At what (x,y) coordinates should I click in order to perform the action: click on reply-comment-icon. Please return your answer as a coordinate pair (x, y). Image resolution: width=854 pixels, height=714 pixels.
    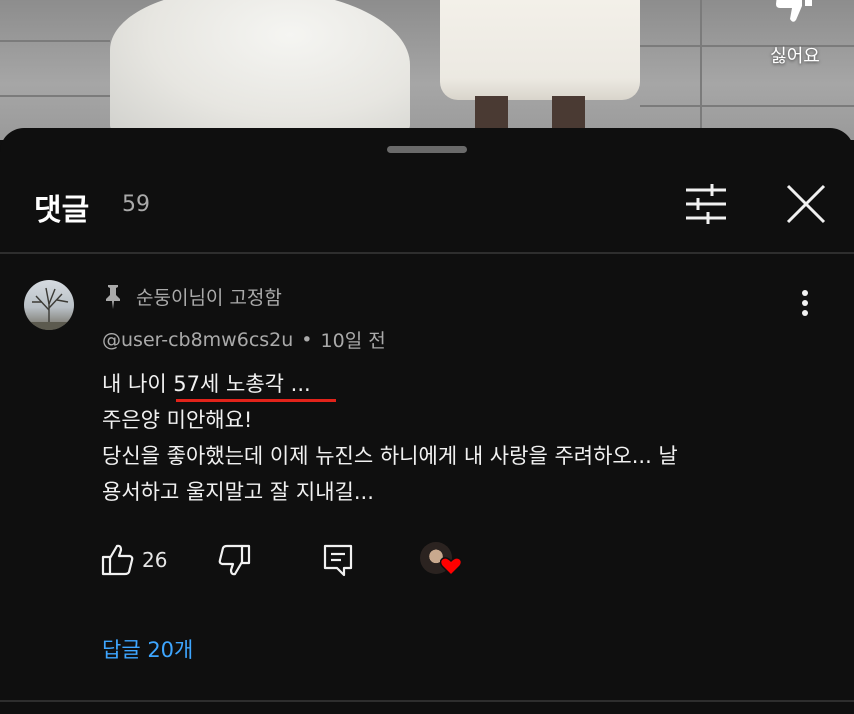
    Looking at the image, I should click on (338, 560).